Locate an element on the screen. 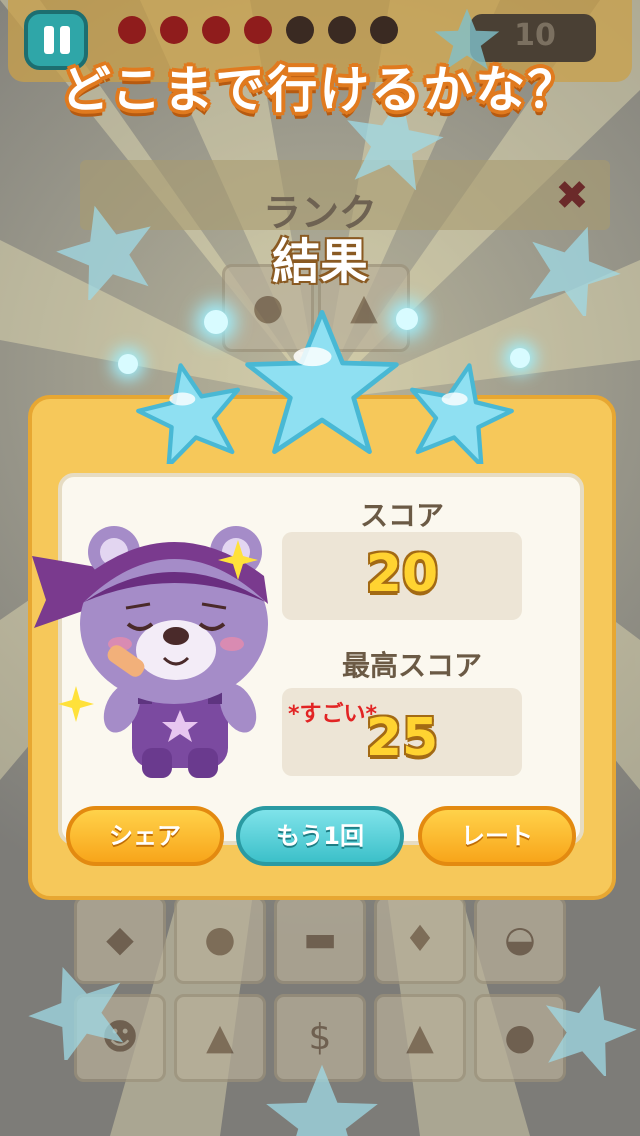  lantern-icon: ♦ is located at coordinates (420, 939).